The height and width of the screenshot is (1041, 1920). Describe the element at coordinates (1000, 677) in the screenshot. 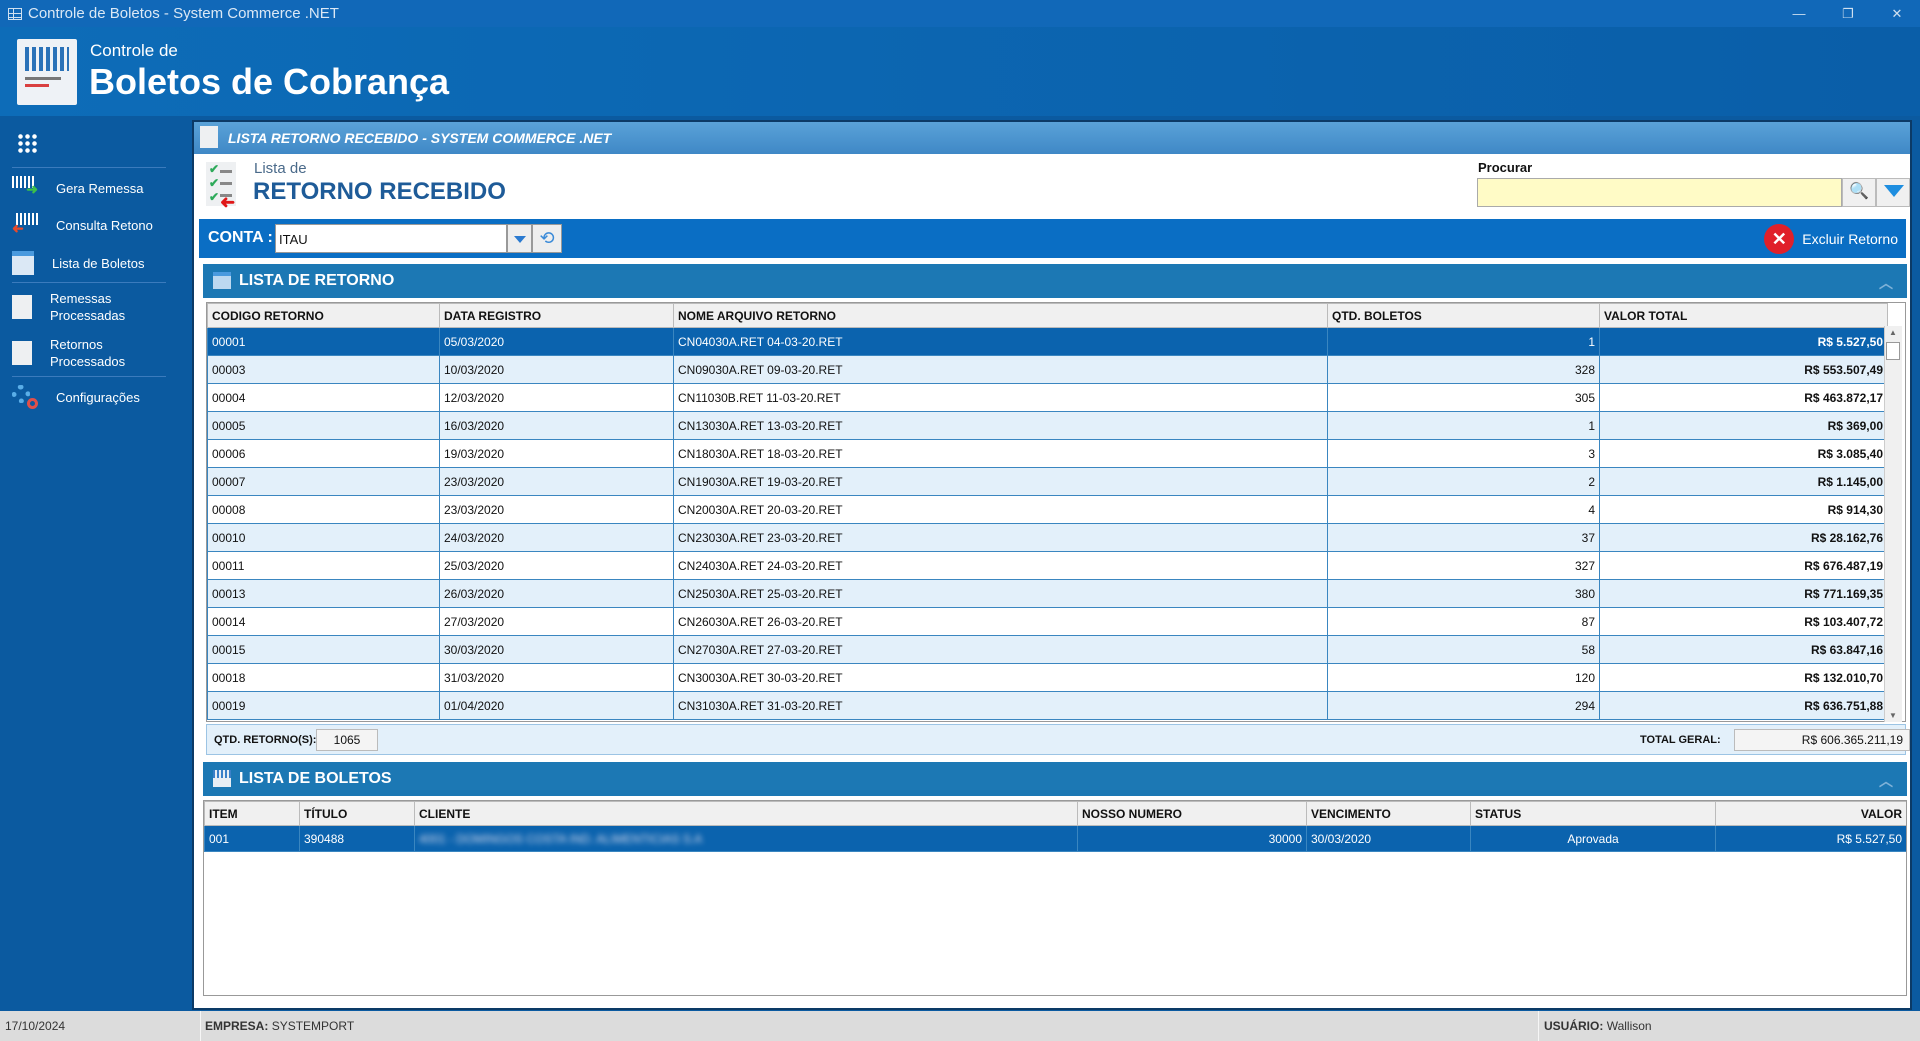

I see `table-cell: CN30030A.RET 30-03-20.RET` at that location.